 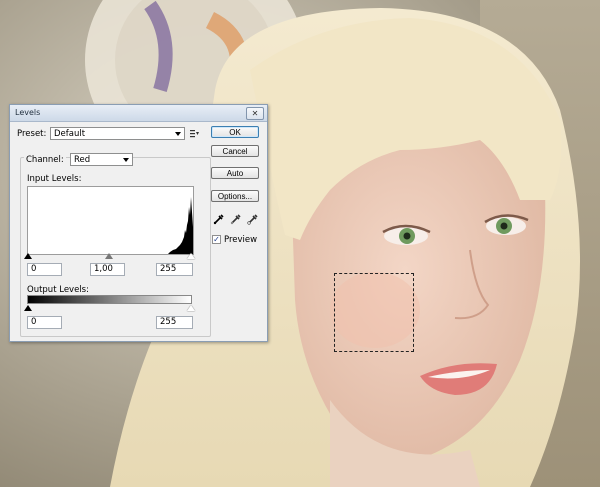 What do you see at coordinates (32, 134) in the screenshot?
I see `preset-label: Preset:` at bounding box center [32, 134].